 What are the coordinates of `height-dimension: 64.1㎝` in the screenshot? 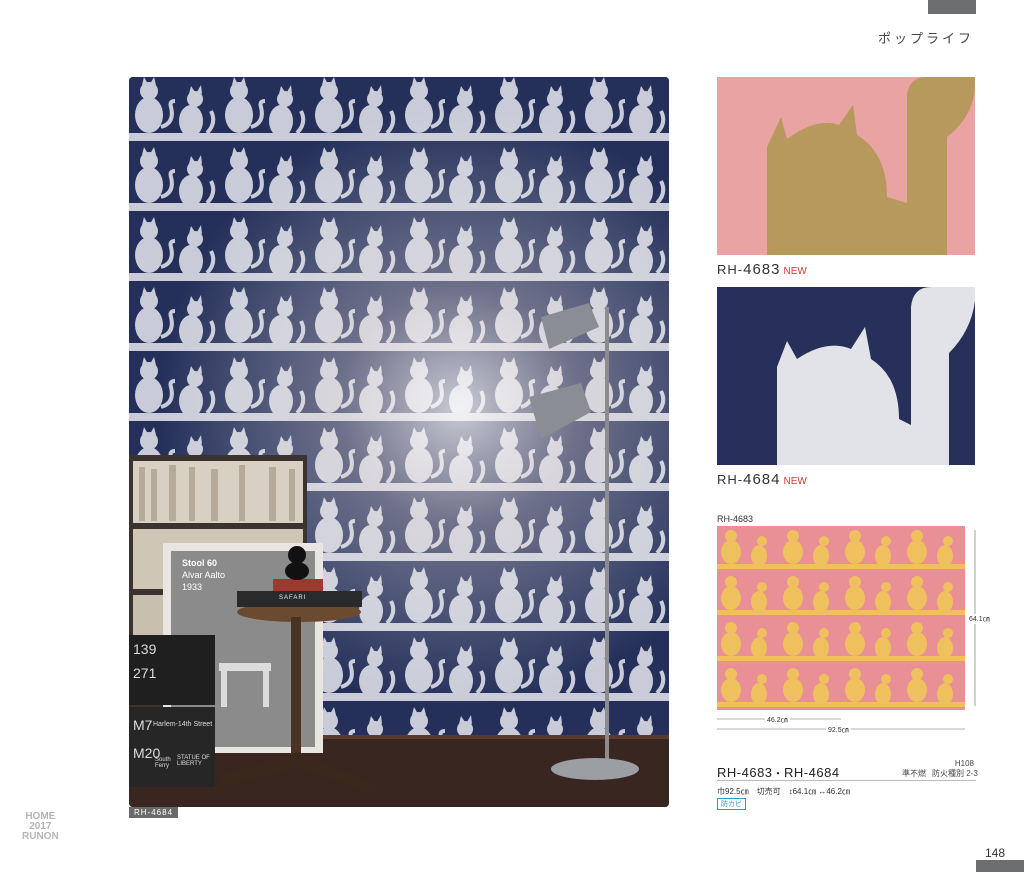 It's located at (979, 619).